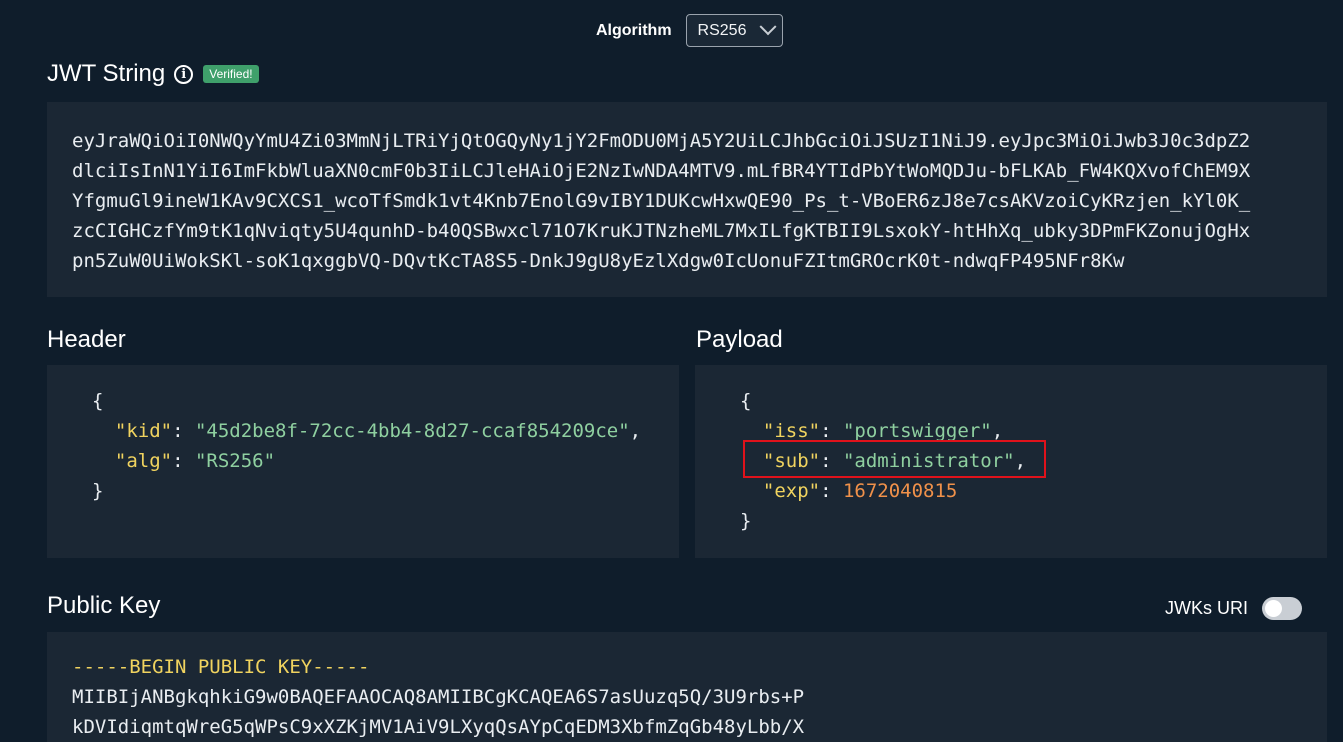 The width and height of the screenshot is (1343, 742). Describe the element at coordinates (768, 26) in the screenshot. I see `chevron-down-icon` at that location.